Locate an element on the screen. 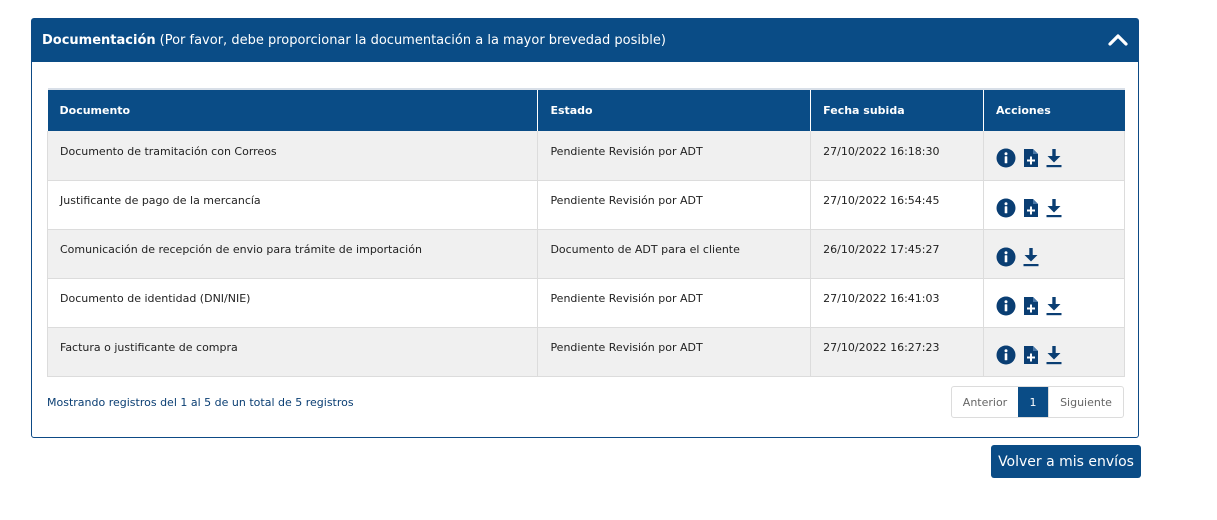 The height and width of the screenshot is (520, 1217). header-fecha: Fecha subida is located at coordinates (897, 109).